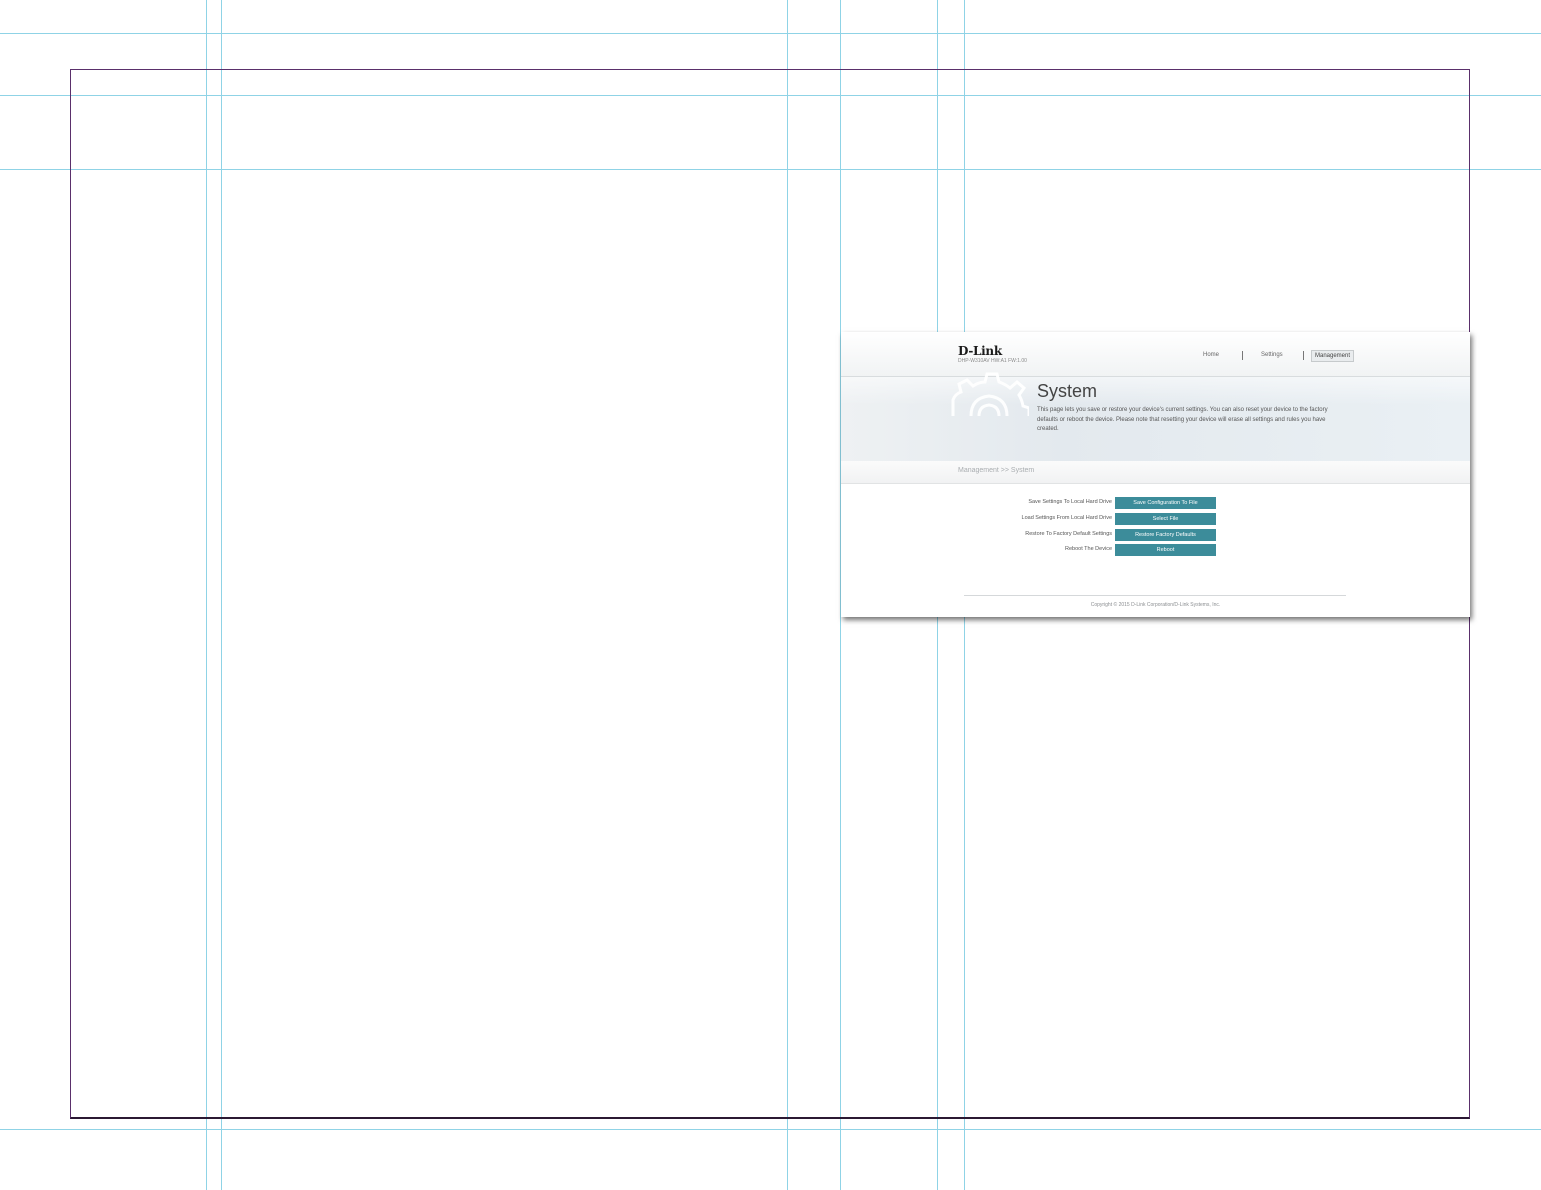  What do you see at coordinates (1165, 535) in the screenshot?
I see `restore-factory-defaults-button: Restore Factory Defaults` at bounding box center [1165, 535].